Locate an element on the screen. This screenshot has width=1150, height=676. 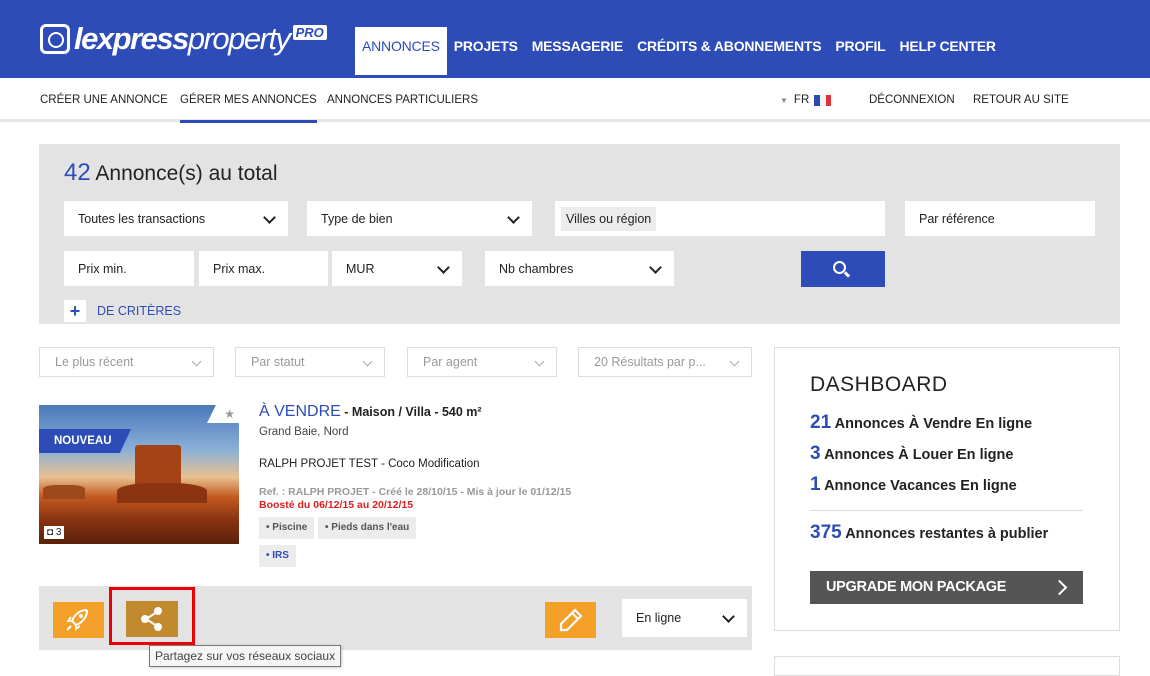
rocket-icon is located at coordinates (77, 619).